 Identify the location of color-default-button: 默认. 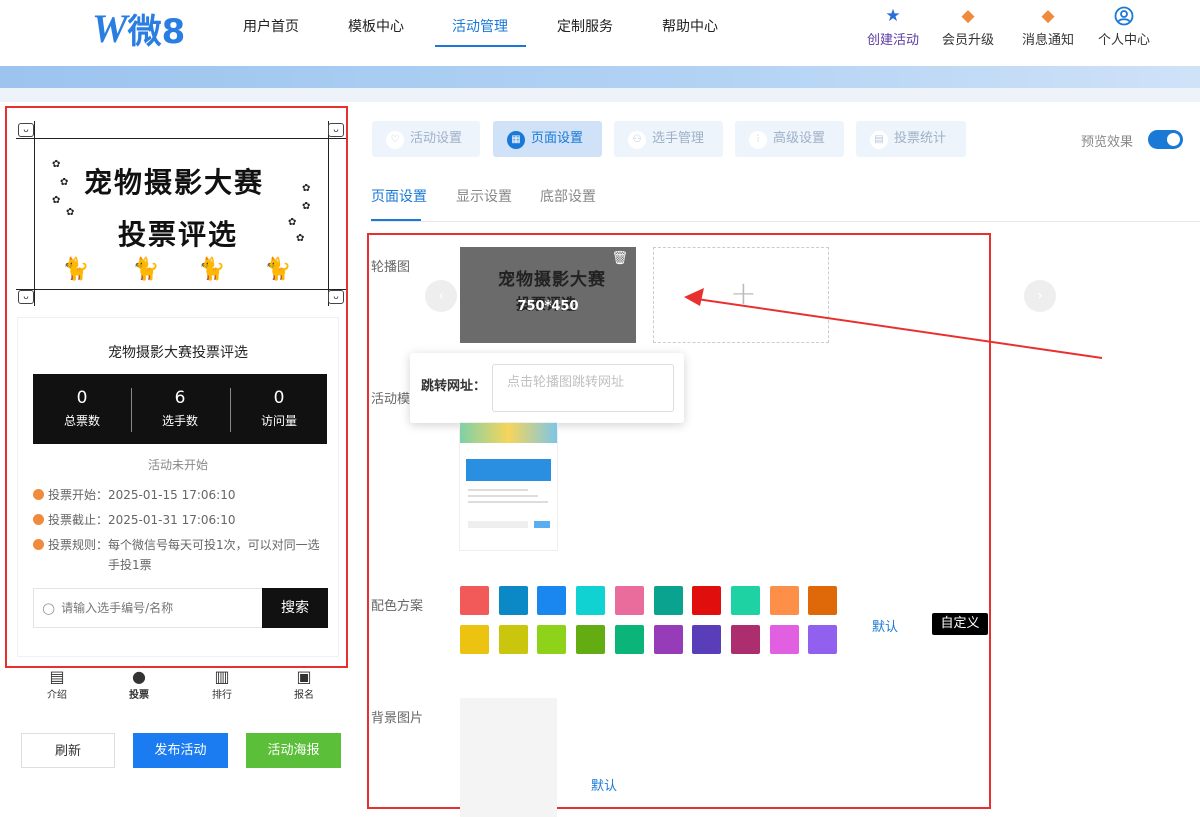
(885, 625).